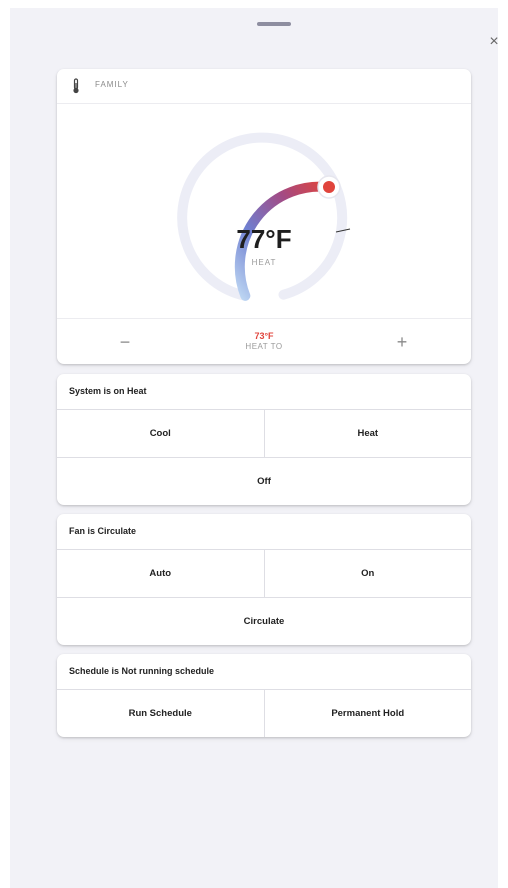 The width and height of the screenshot is (508, 888). Describe the element at coordinates (264, 392) in the screenshot. I see `system-mode-title: System is on Heat` at that location.